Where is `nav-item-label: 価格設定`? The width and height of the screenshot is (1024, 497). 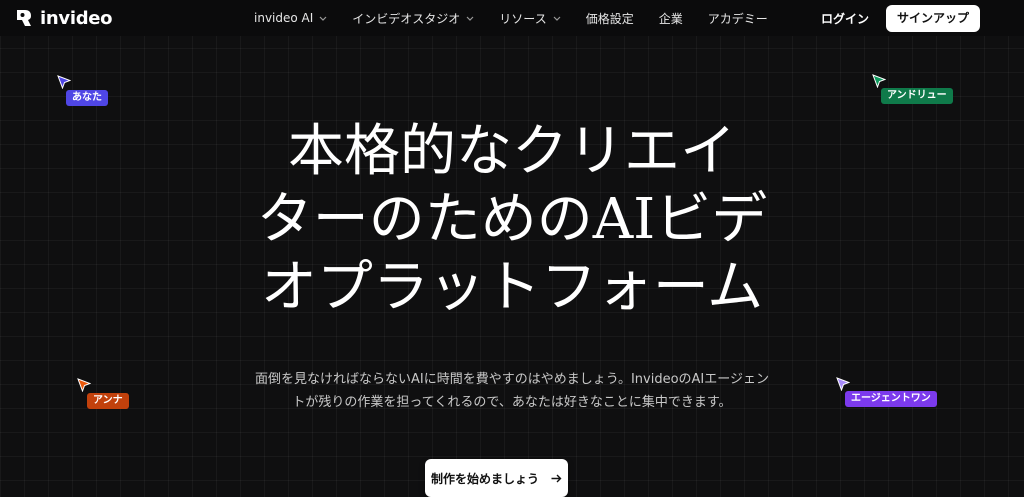
nav-item-label: 価格設定 is located at coordinates (609, 18).